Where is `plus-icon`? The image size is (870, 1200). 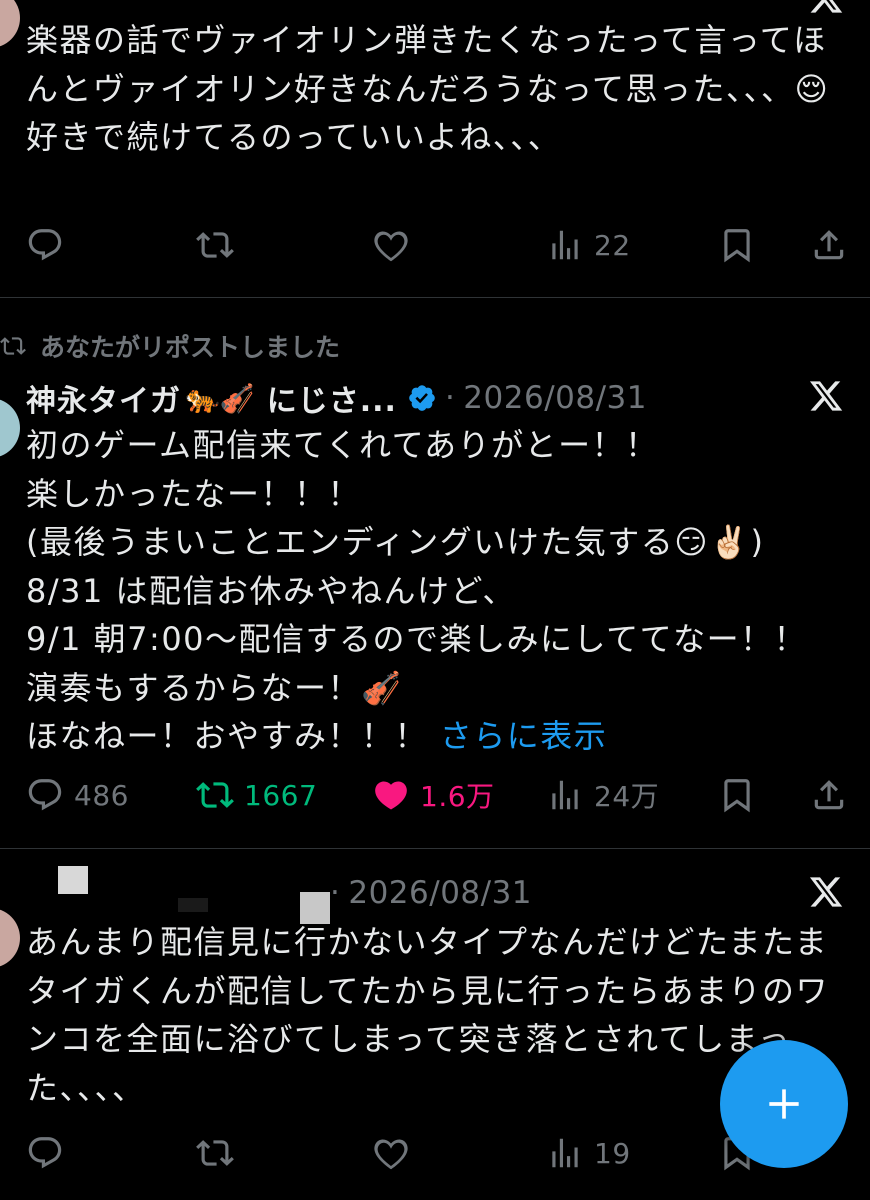
plus-icon is located at coordinates (784, 1104).